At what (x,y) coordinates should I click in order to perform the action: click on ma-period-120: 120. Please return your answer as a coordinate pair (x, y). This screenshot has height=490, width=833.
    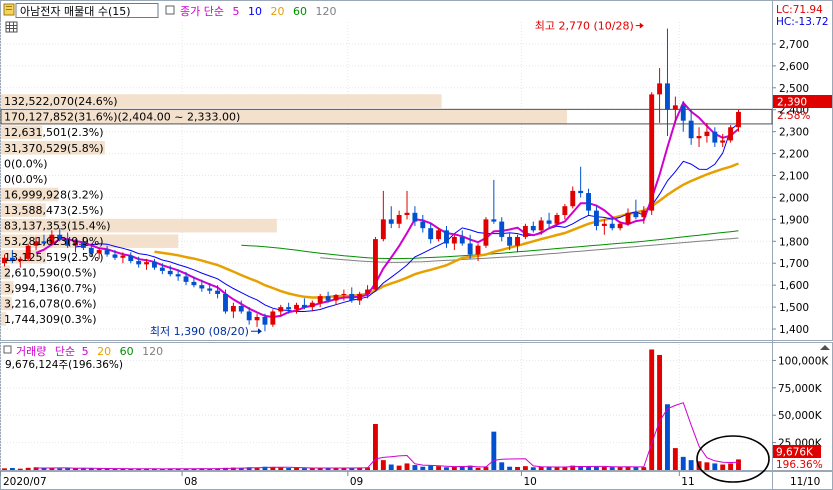
    Looking at the image, I should click on (325, 11).